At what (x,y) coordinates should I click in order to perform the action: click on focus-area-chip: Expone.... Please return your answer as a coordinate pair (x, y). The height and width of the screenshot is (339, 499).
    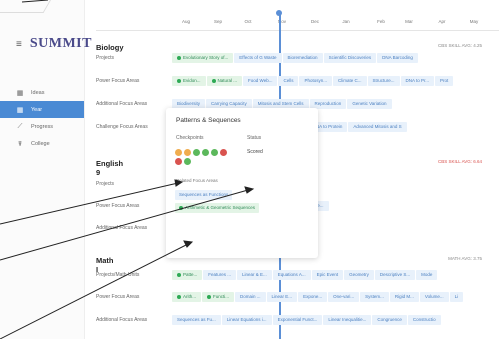
    Looking at the image, I should click on (313, 297).